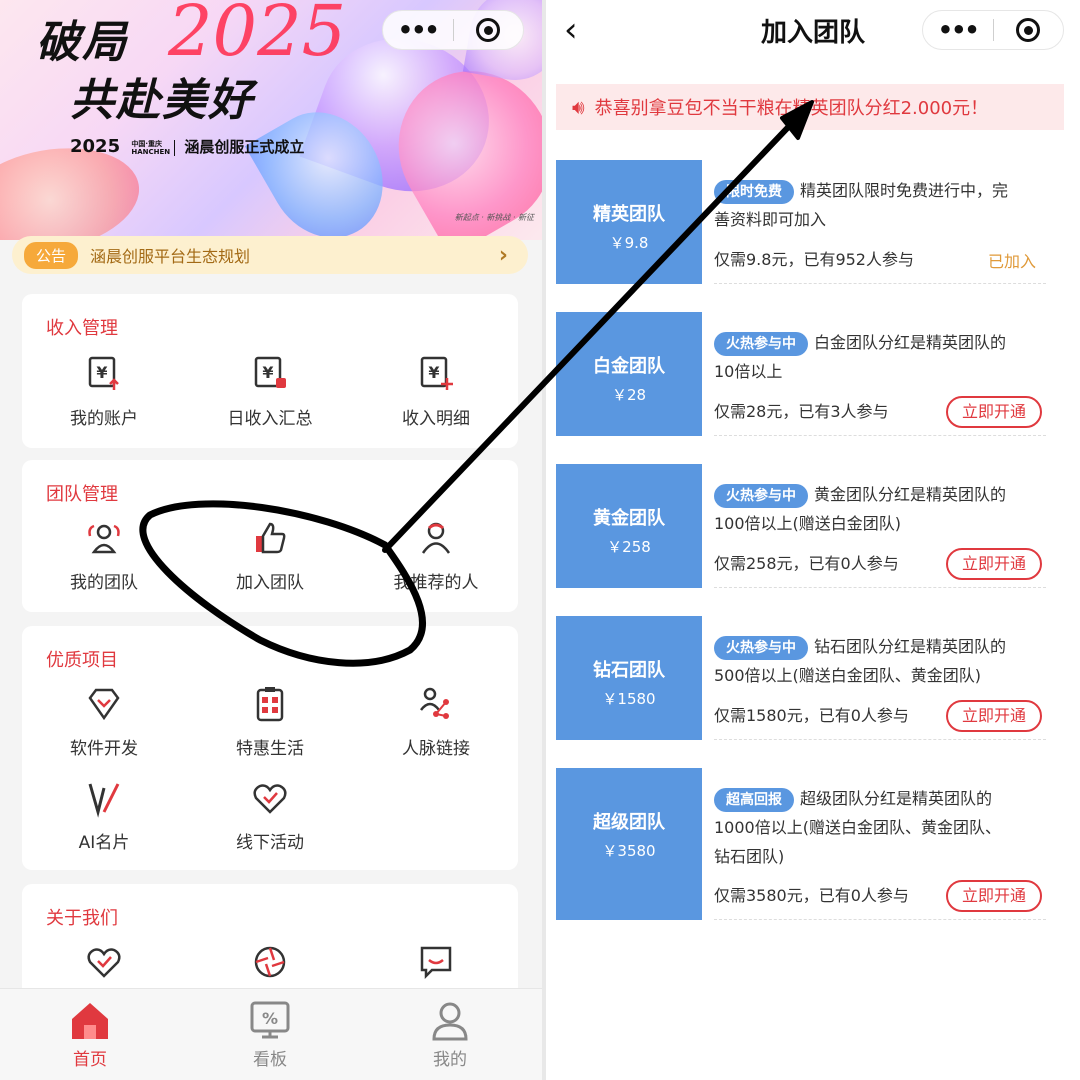 The height and width of the screenshot is (1080, 1080). I want to click on team-description: 火热参与中 白金团队分红是精英团队的10倍以上, so click(864, 357).